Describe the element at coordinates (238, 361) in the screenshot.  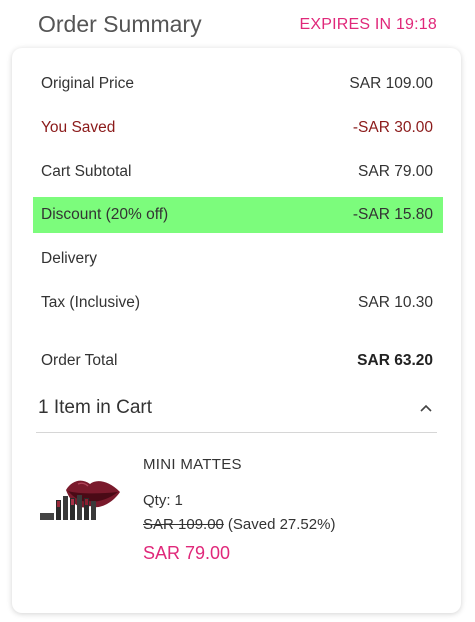
I see `order-total-row: Order Total SAR 63.20` at that location.